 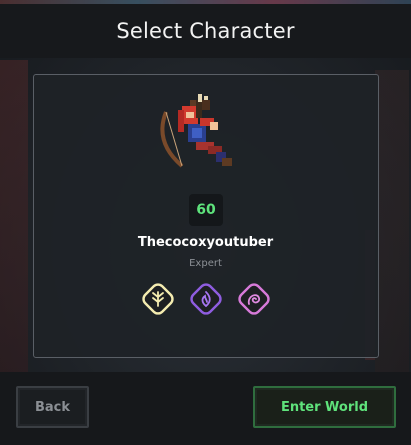 I want to click on level-value: 60, so click(x=206, y=210).